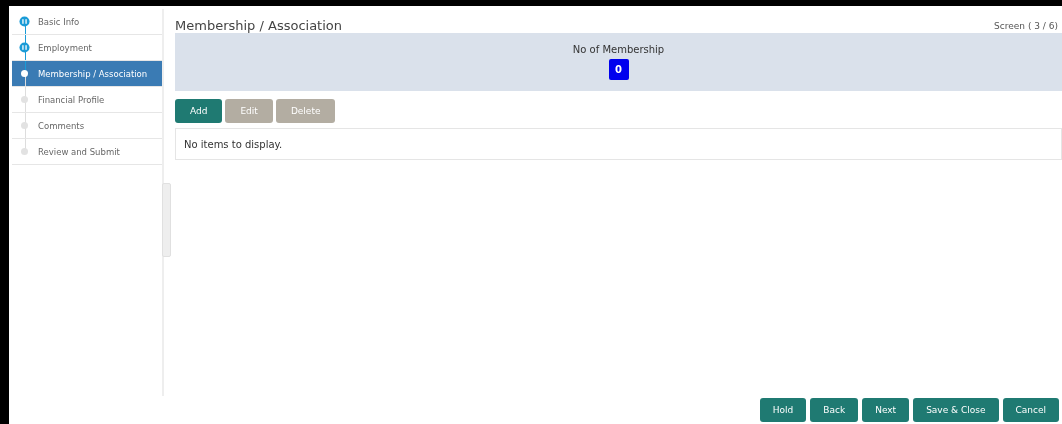  I want to click on summary-label: No of Membership, so click(618, 49).